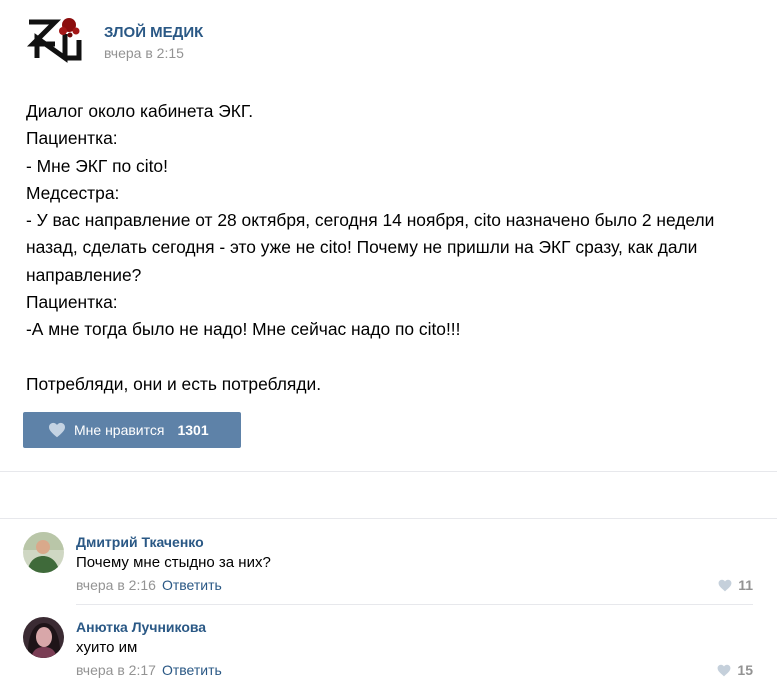  Describe the element at coordinates (54, 42) in the screenshot. I see `zm-logo-icon` at that location.